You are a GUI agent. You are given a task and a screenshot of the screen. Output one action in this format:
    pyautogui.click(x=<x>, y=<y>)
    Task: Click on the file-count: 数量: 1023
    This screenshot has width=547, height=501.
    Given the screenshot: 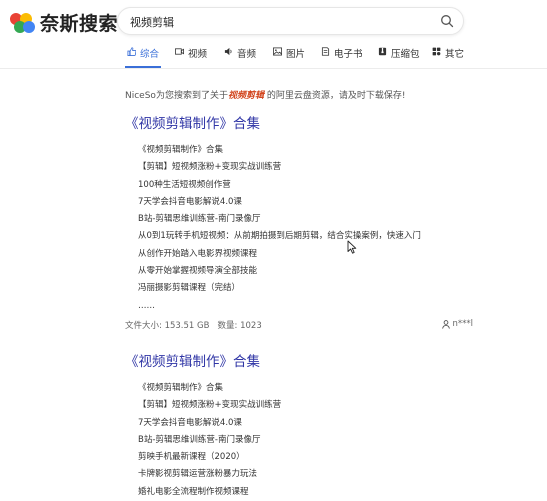 What is the action you would take?
    pyautogui.click(x=239, y=326)
    